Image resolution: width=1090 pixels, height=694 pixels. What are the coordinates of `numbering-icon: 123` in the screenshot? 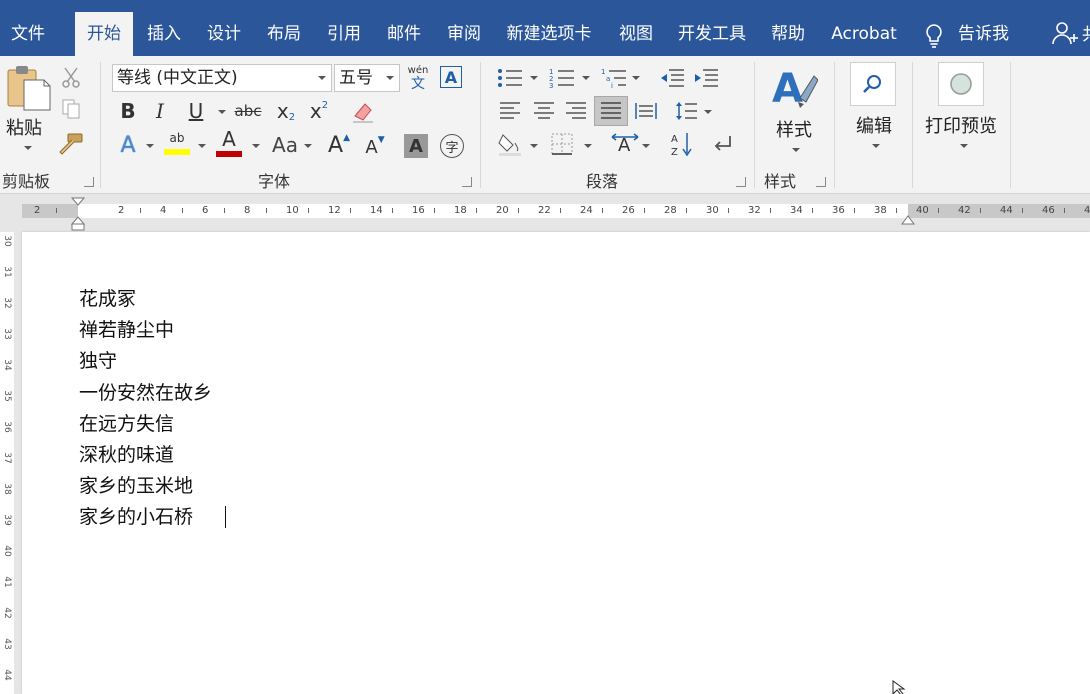 It's located at (562, 78).